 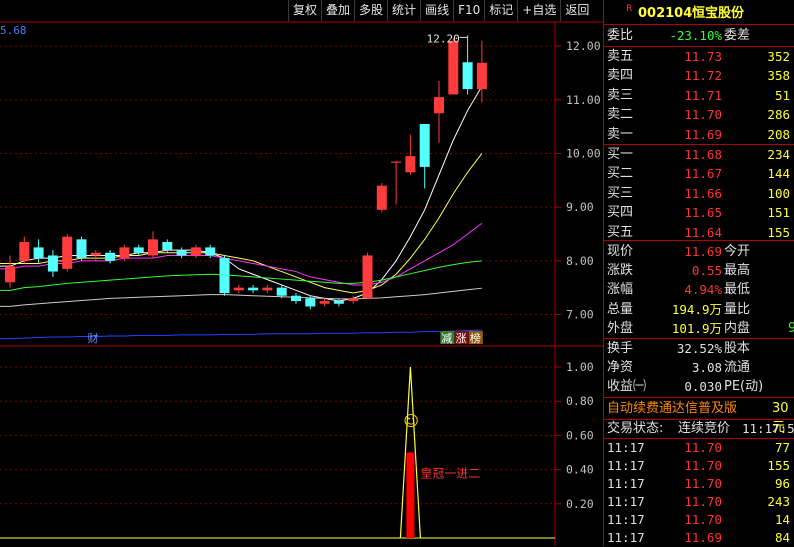 I want to click on ask-row: 卖一 11.69 208, so click(x=699, y=134).